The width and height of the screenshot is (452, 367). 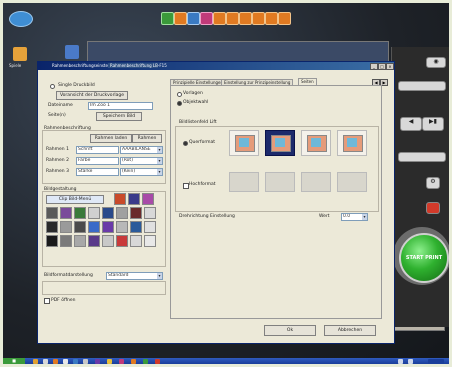 I want to click on app-logo-icon, so click(x=21, y=19).